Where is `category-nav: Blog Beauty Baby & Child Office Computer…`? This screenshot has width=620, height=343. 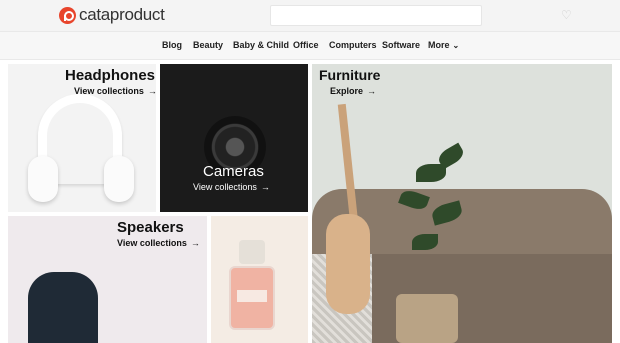
category-nav: Blog Beauty Baby & Child Office Computer… is located at coordinates (310, 45).